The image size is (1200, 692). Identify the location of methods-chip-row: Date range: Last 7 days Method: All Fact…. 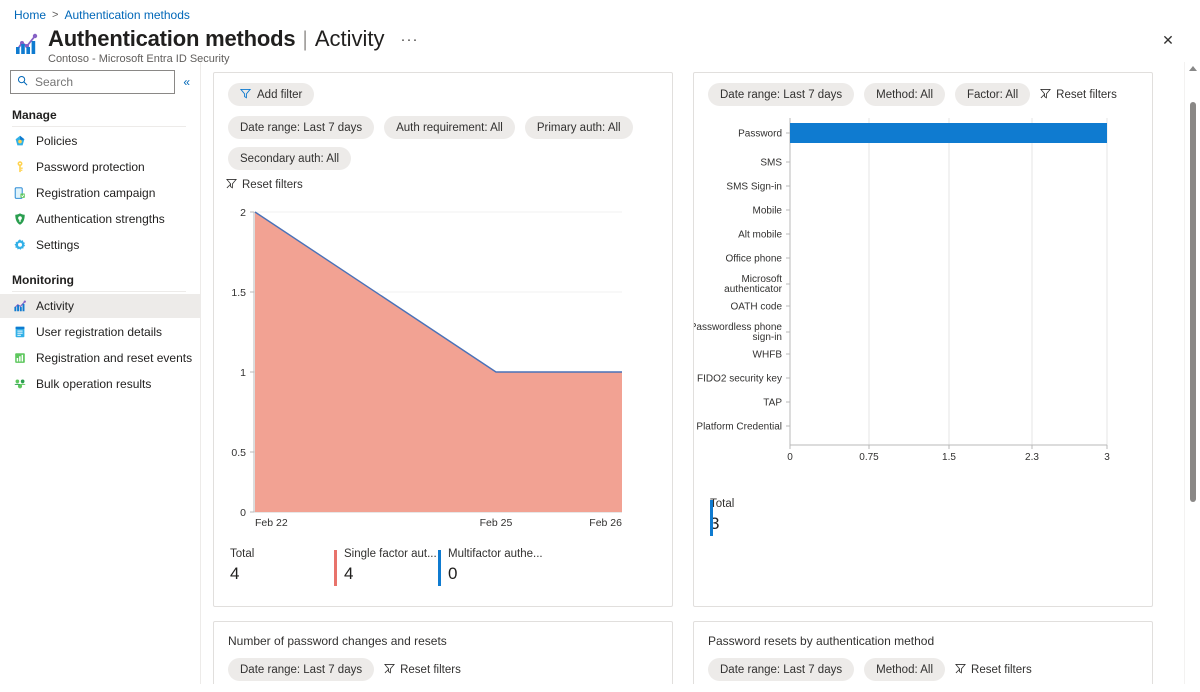
(923, 89).